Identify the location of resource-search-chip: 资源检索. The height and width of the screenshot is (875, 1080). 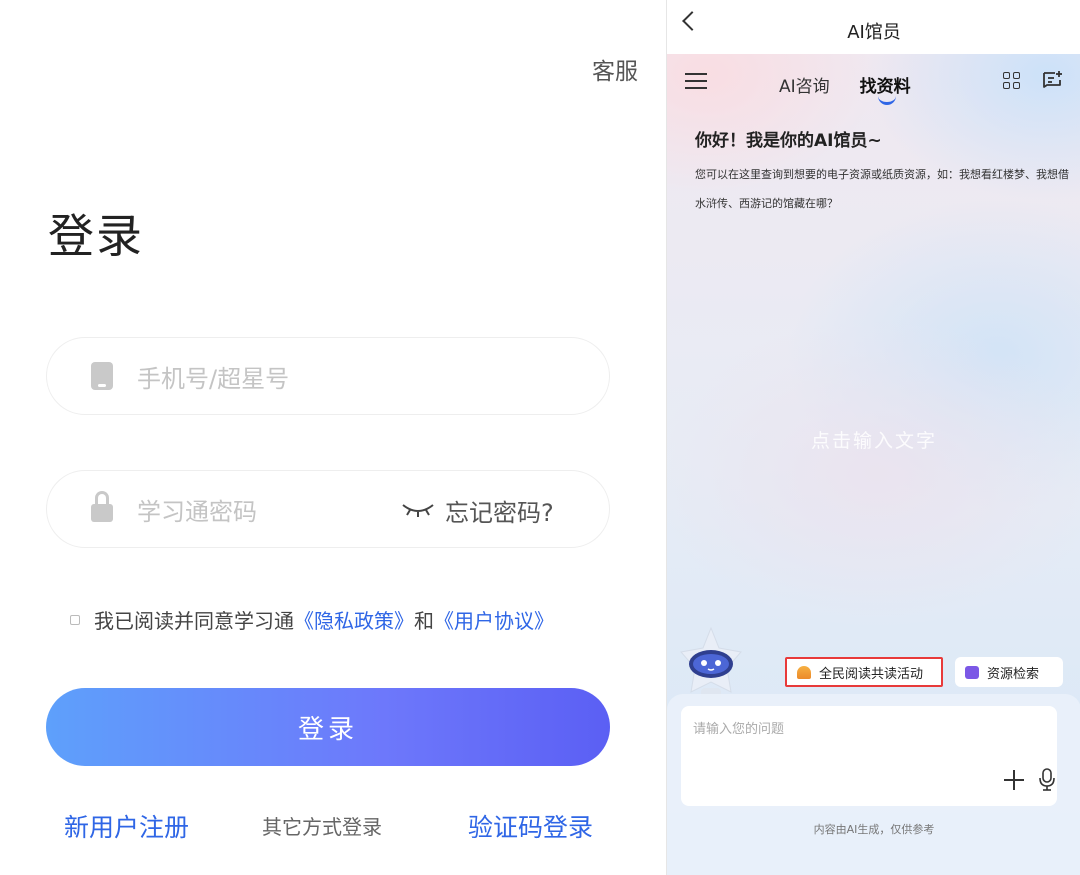
(1009, 672).